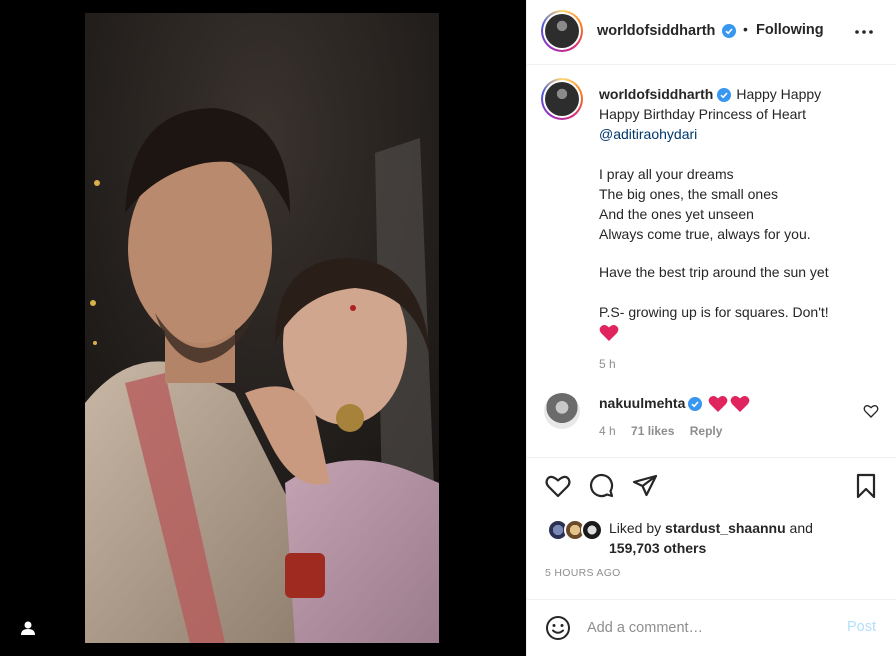  I want to click on more-icon, so click(864, 32).